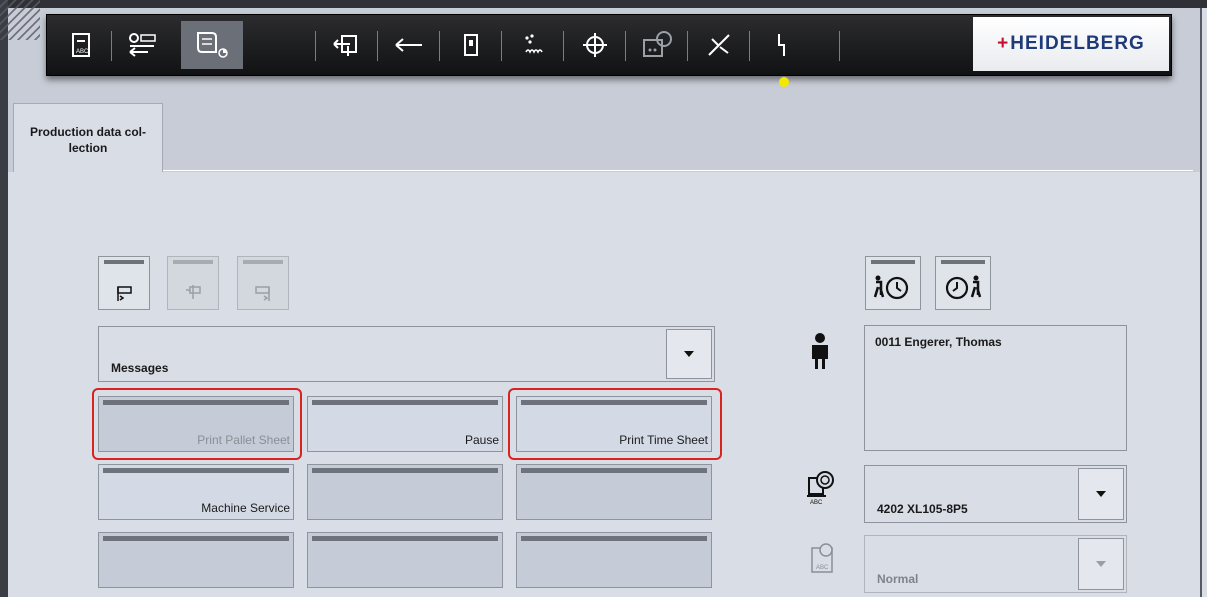  I want to click on main-toolbar: ABC + HEIDELBERG, so click(609, 45).